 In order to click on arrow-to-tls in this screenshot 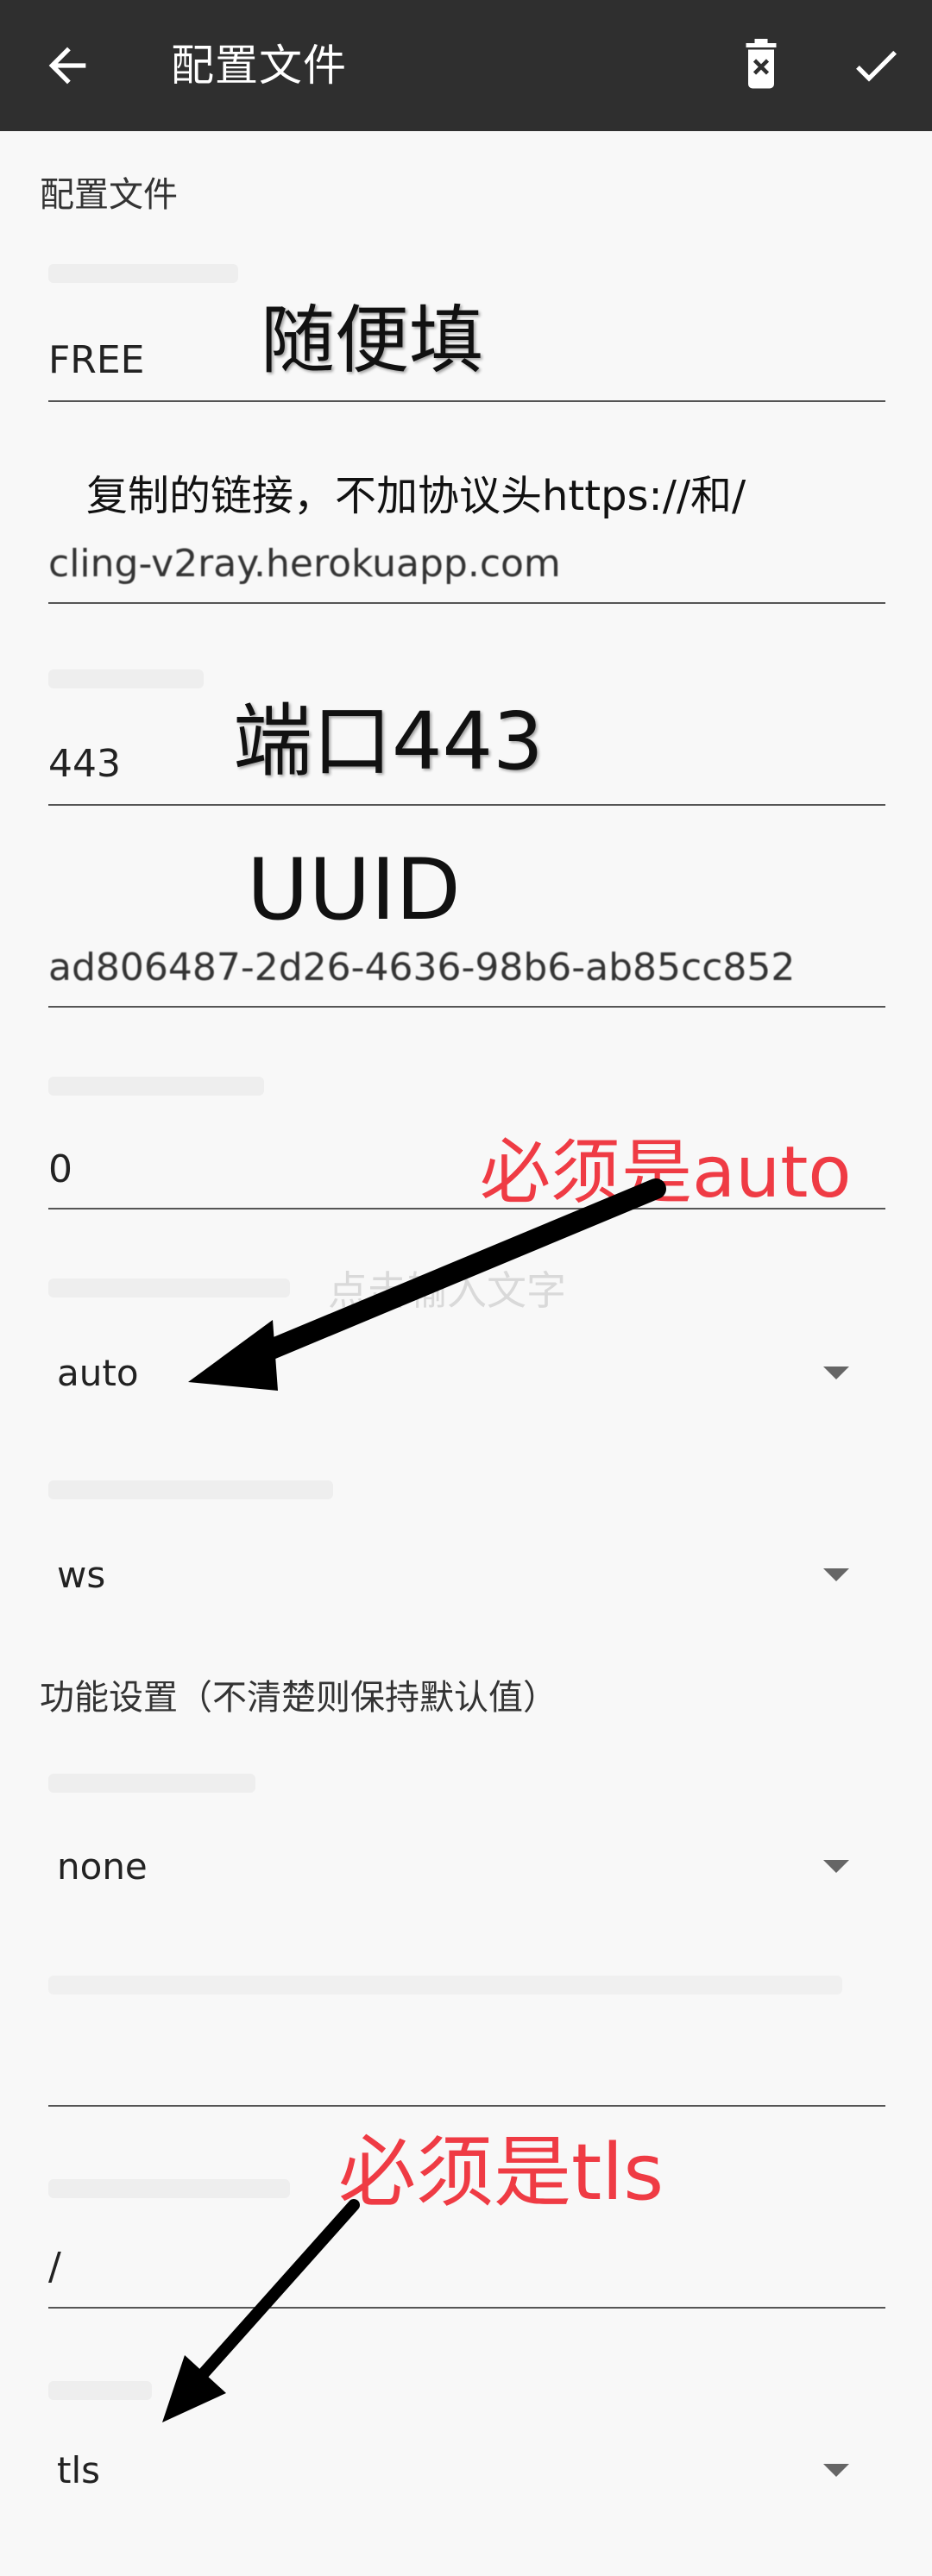, I will do `click(261, 2310)`.